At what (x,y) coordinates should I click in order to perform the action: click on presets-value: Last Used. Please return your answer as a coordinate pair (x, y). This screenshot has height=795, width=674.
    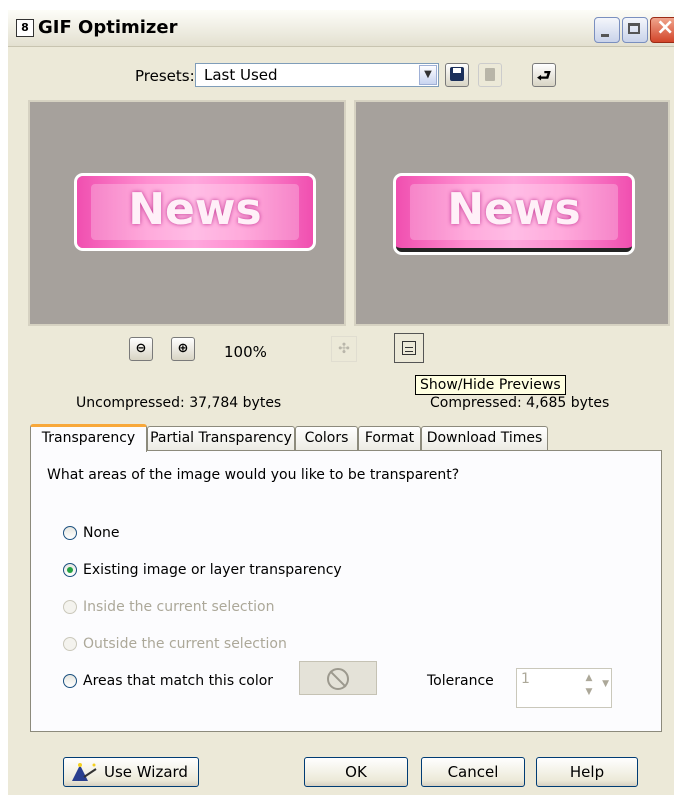
    Looking at the image, I should click on (241, 75).